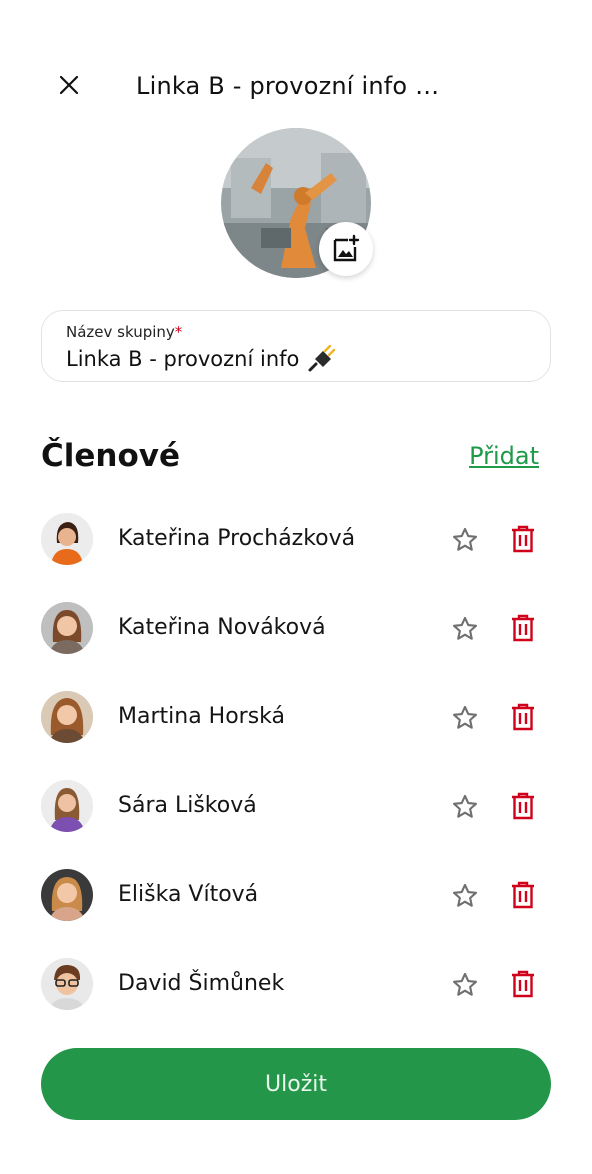 The width and height of the screenshot is (592, 1174). I want to click on add-member-link: Přidat, so click(504, 456).